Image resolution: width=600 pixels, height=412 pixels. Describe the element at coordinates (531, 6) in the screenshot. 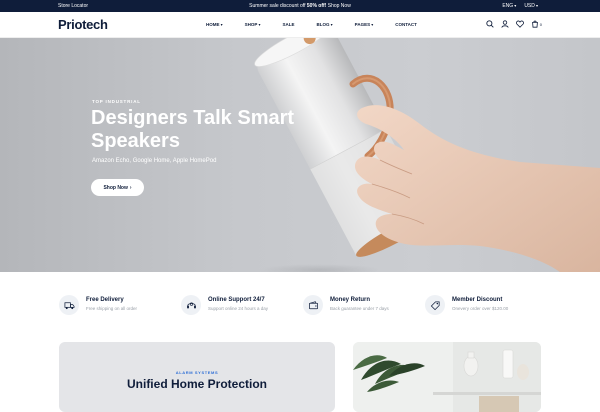

I see `currency-select: USD` at that location.